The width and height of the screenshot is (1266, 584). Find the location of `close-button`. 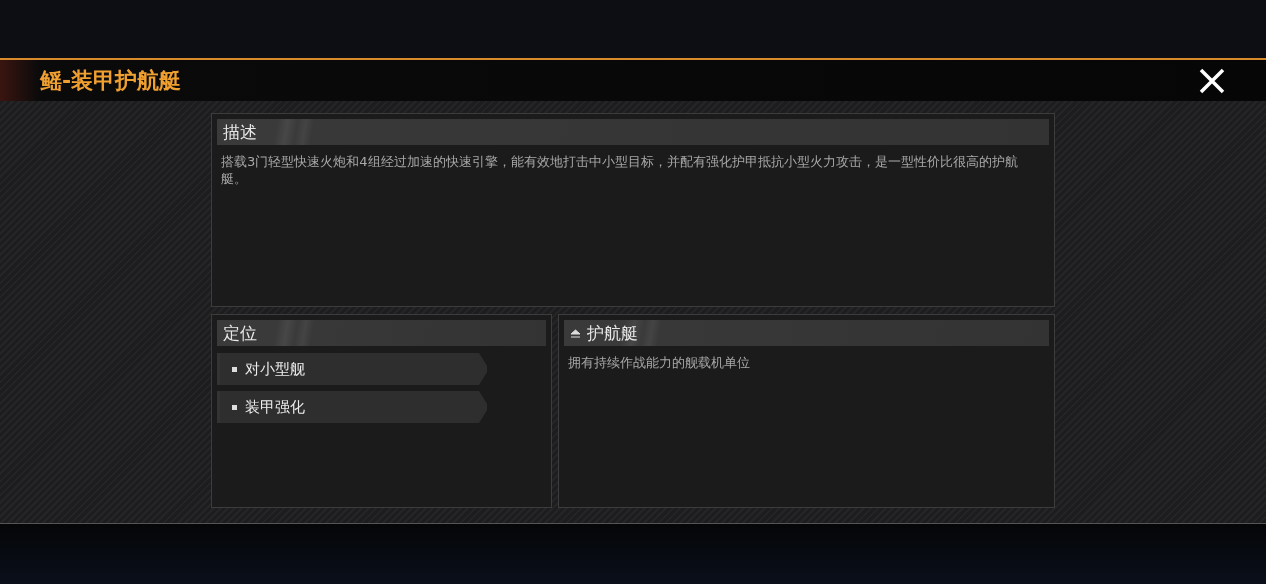

close-button is located at coordinates (1212, 80).